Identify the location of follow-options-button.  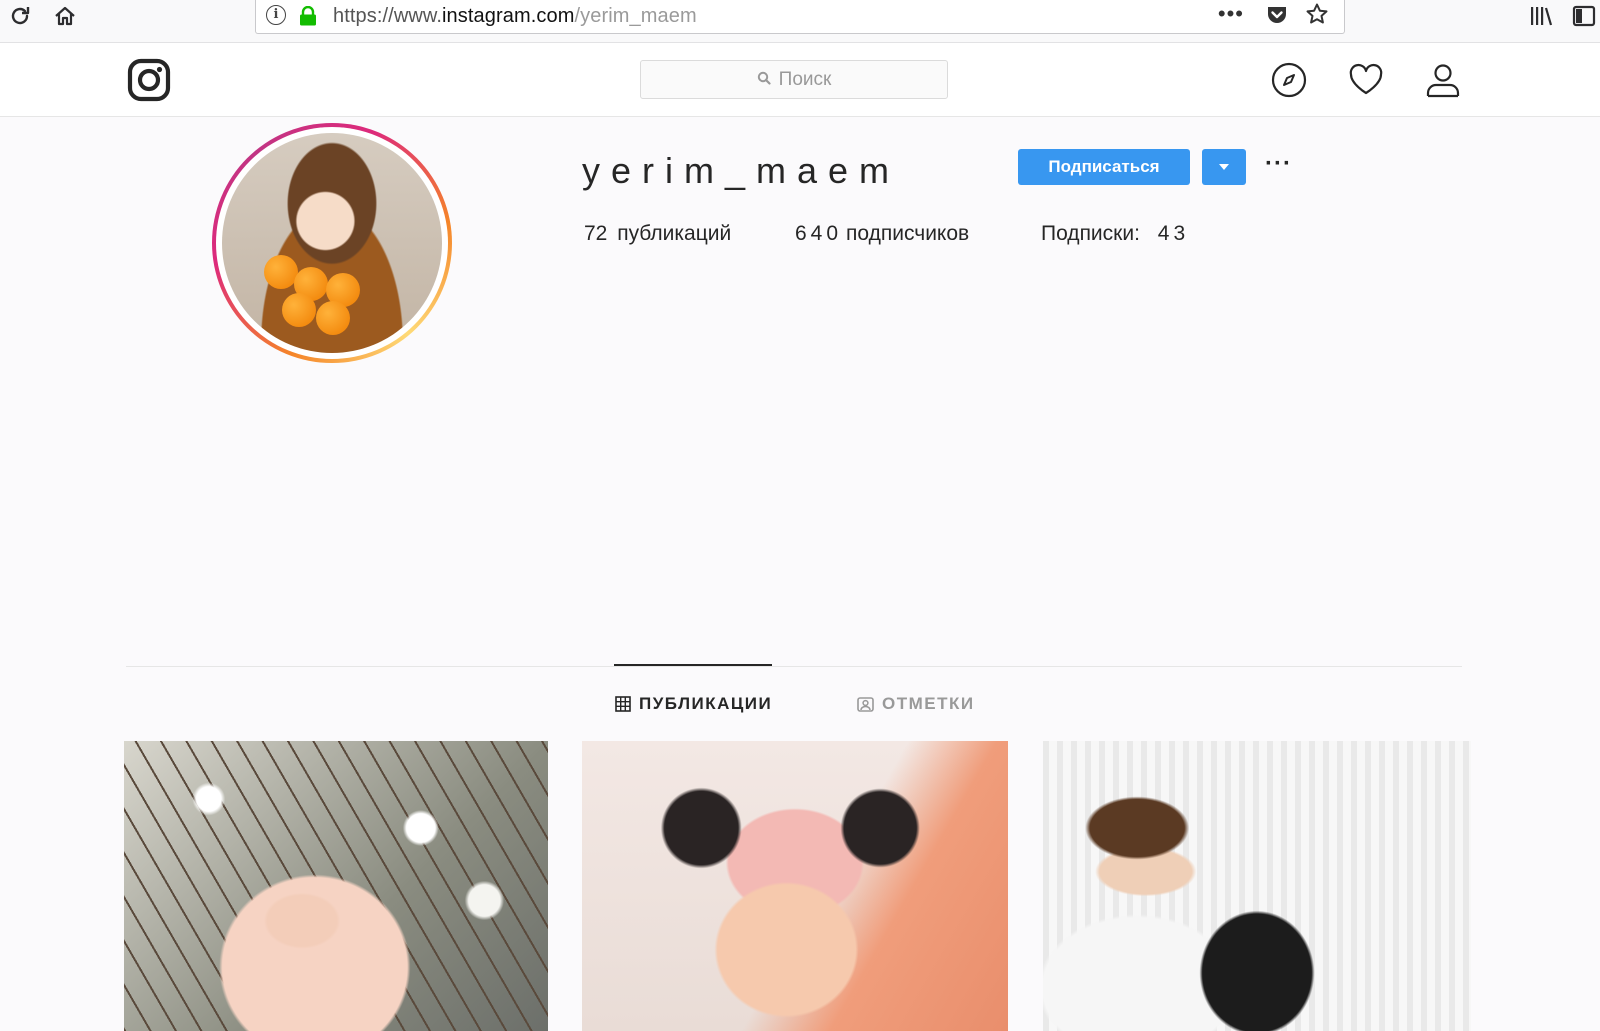
(1224, 167).